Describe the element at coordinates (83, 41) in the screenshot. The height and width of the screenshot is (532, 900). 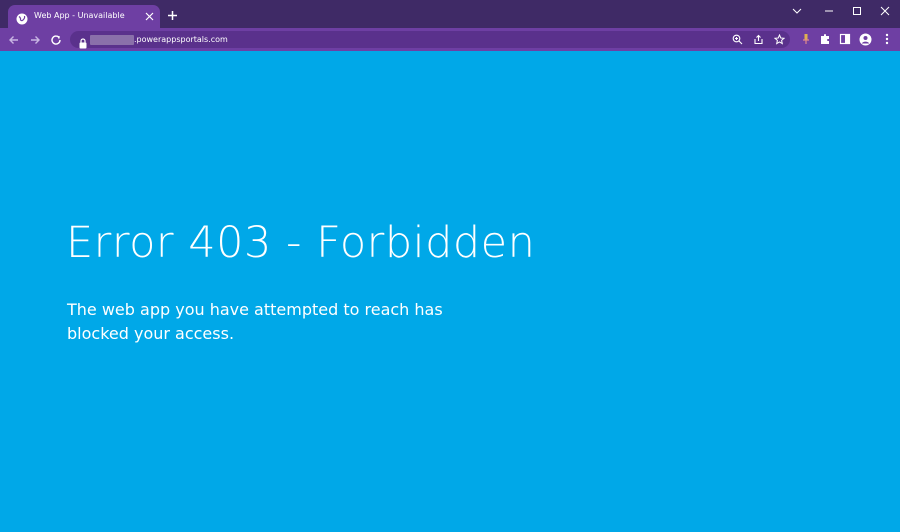
I see `lock-icon` at that location.